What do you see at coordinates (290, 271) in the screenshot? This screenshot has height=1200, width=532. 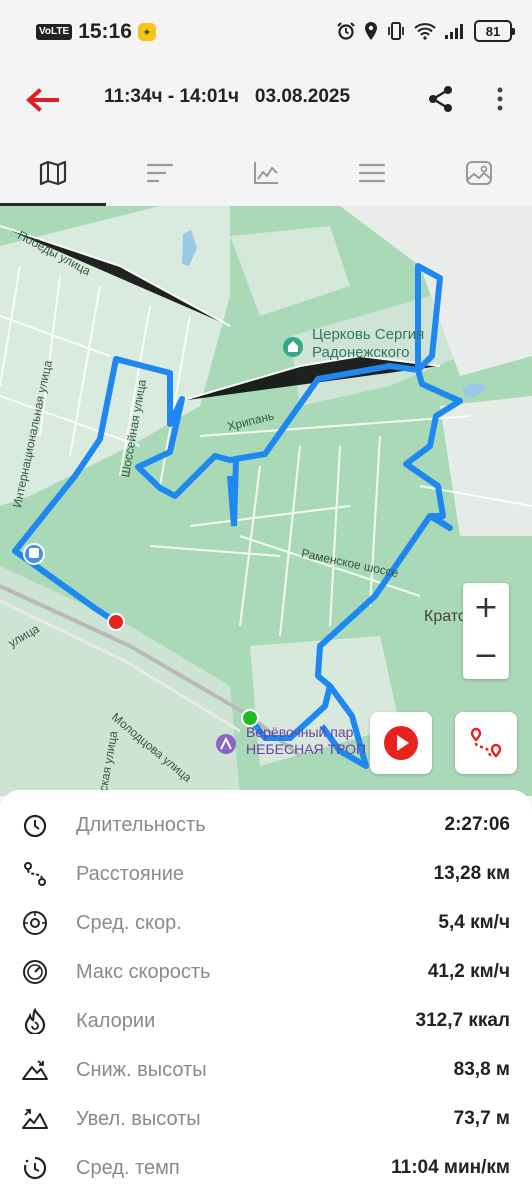 I see `urban-area` at bounding box center [290, 271].